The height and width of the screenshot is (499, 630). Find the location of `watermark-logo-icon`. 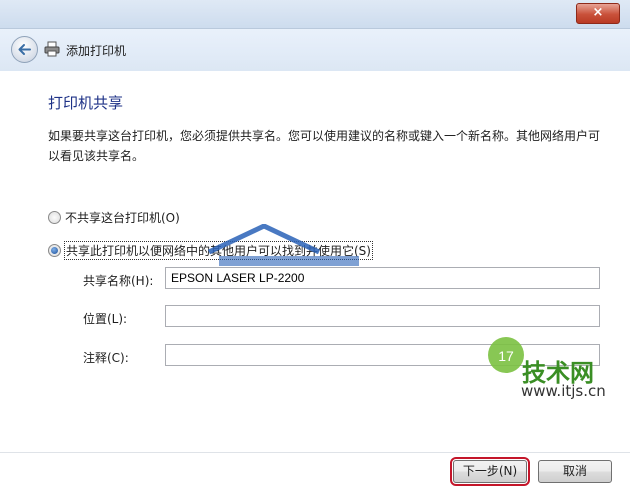

watermark-logo-icon is located at coordinates (283, 245).